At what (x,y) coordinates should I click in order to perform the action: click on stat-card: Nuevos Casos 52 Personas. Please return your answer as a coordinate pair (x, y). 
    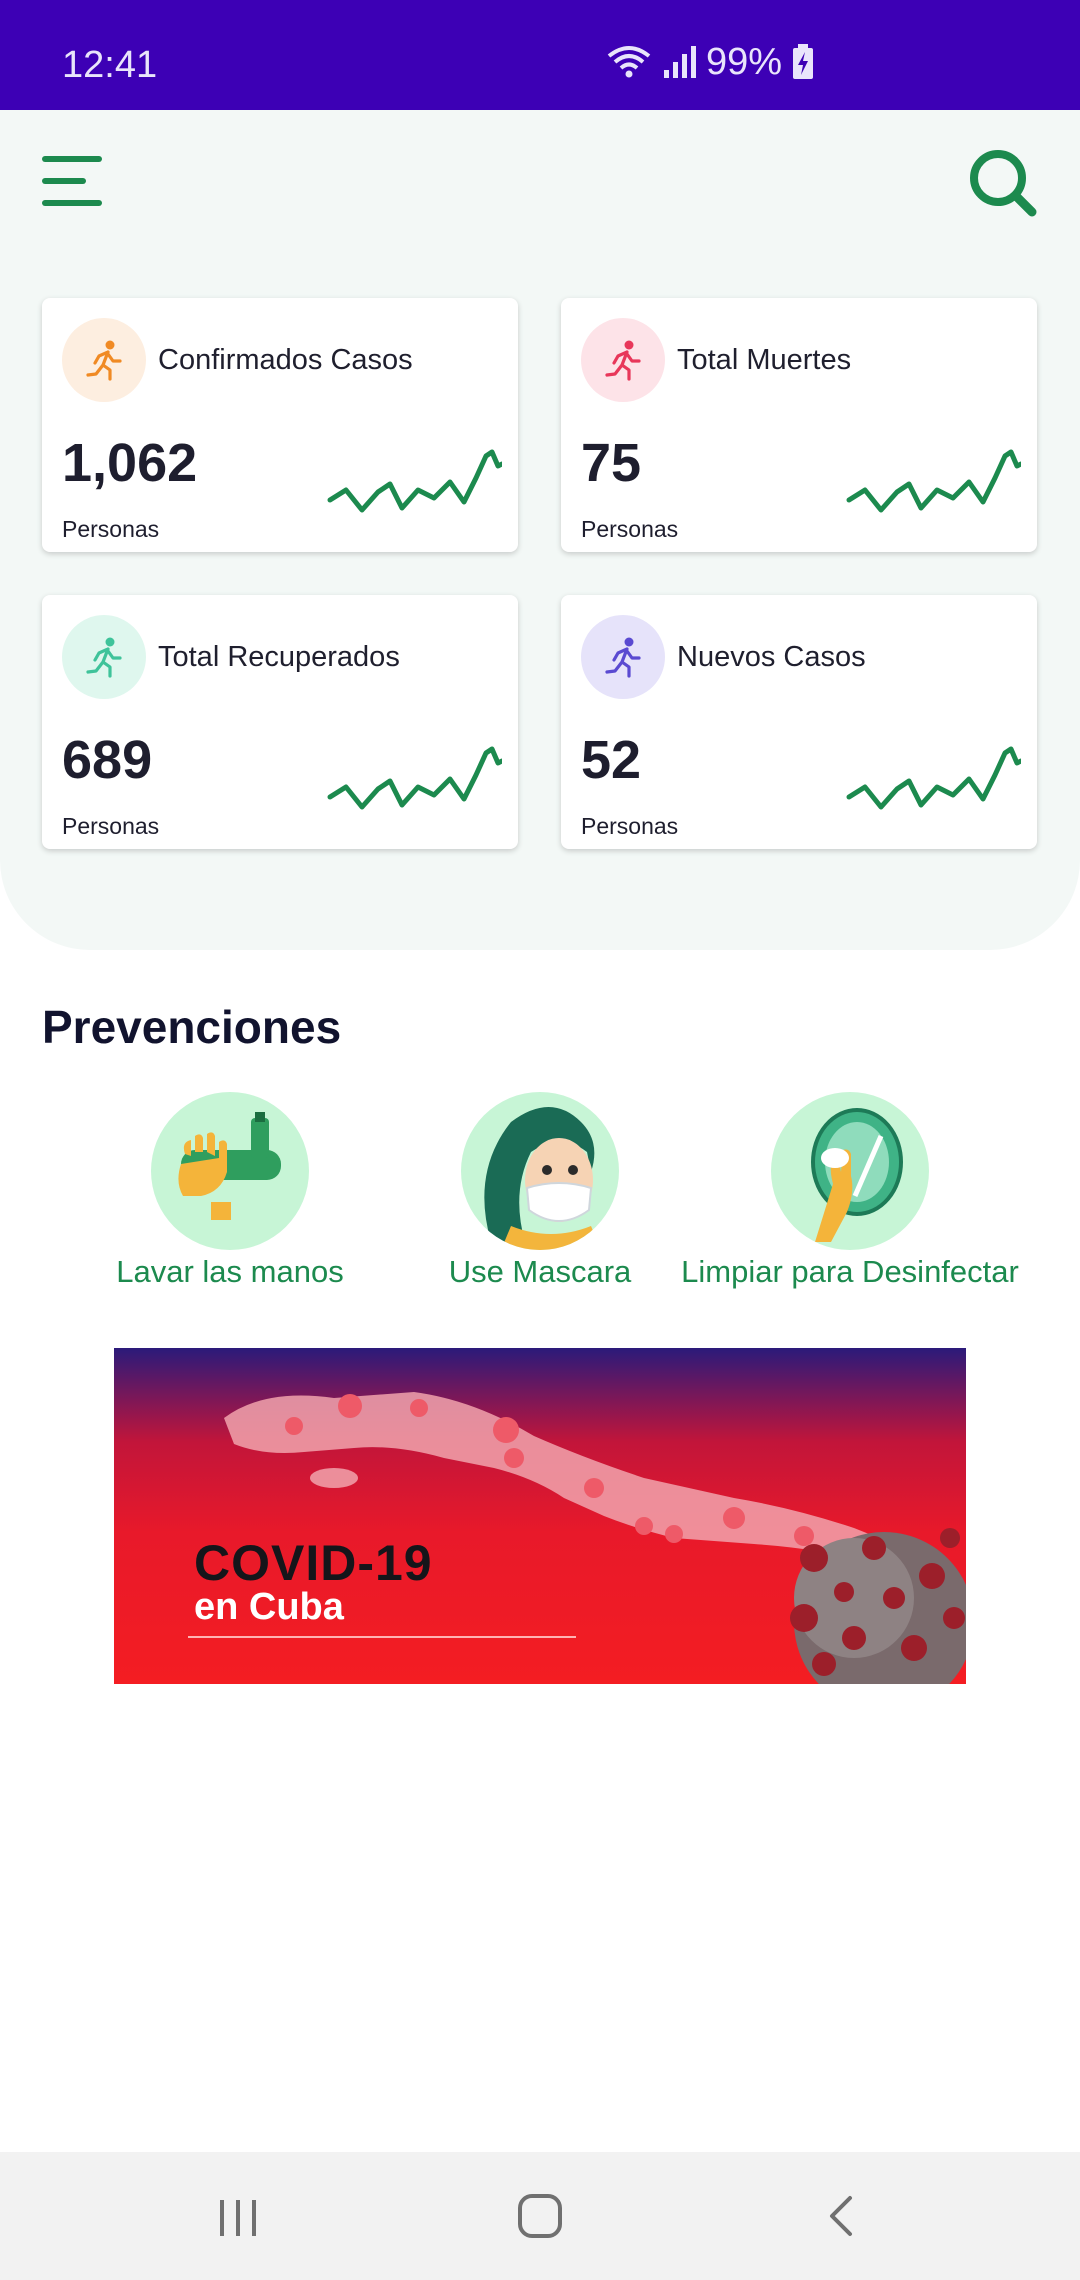
    Looking at the image, I should click on (799, 722).